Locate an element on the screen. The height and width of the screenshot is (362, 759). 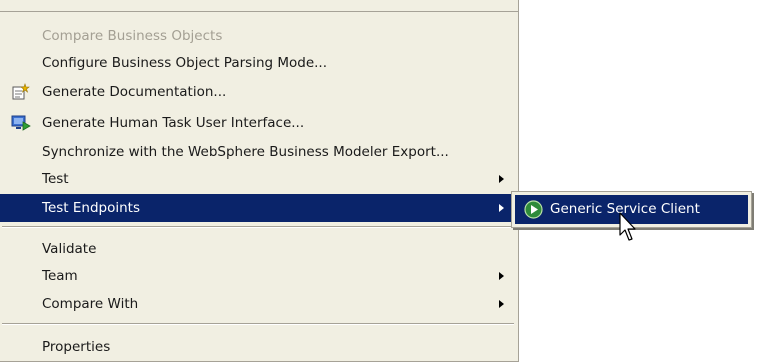
human-task-ui-icon is located at coordinates (21, 123).